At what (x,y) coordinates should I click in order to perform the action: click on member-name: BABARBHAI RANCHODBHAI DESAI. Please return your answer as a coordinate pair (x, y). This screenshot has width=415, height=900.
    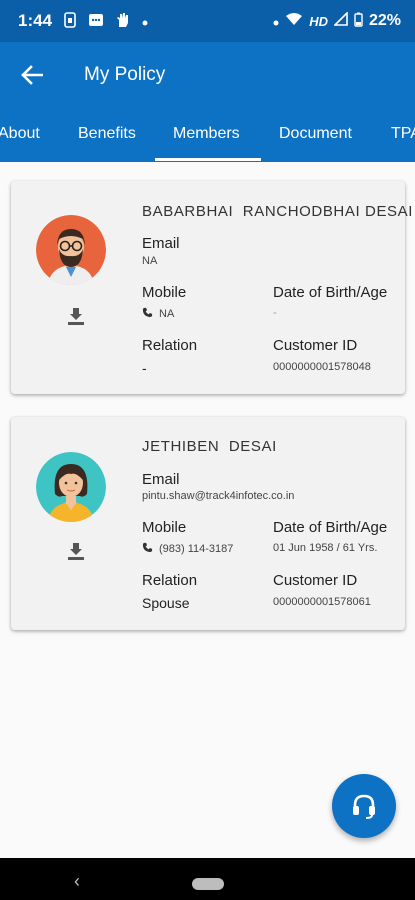
    Looking at the image, I should click on (278, 211).